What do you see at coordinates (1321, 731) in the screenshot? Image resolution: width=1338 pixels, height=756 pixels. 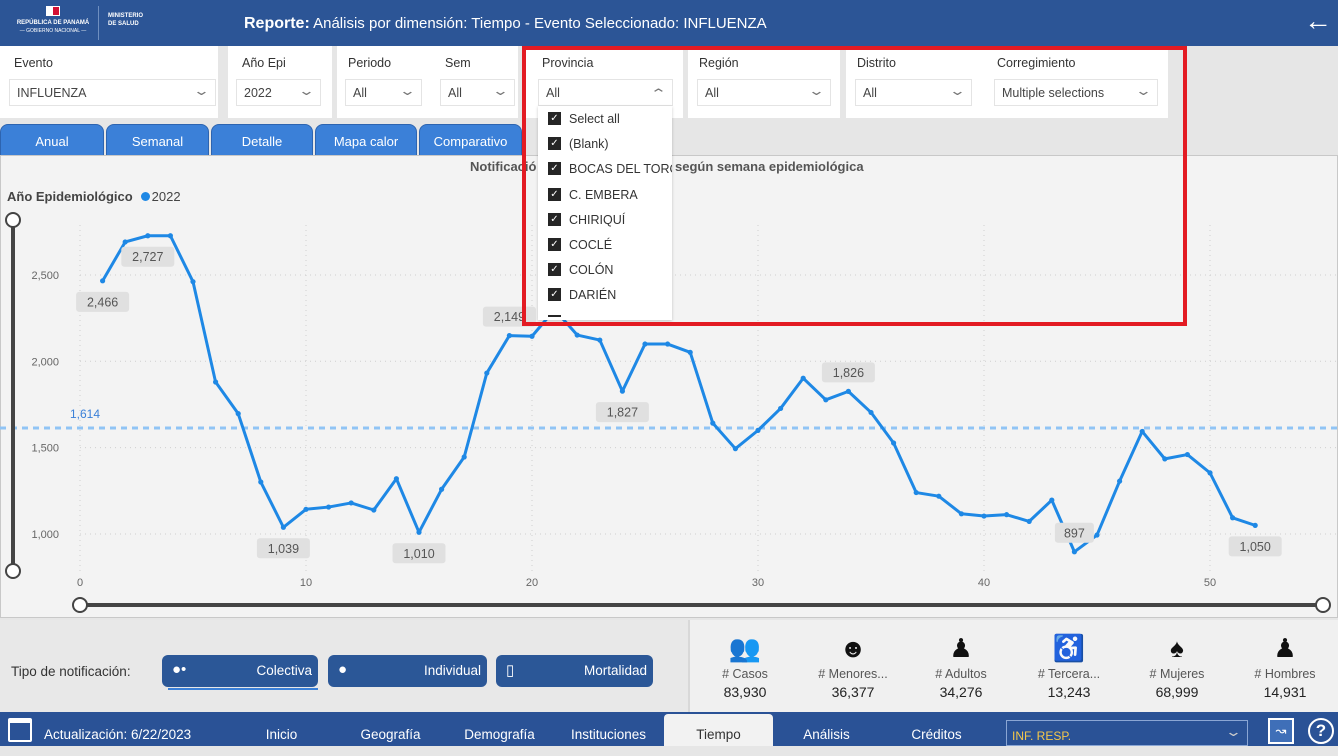 I see `help-icon: ?` at bounding box center [1321, 731].